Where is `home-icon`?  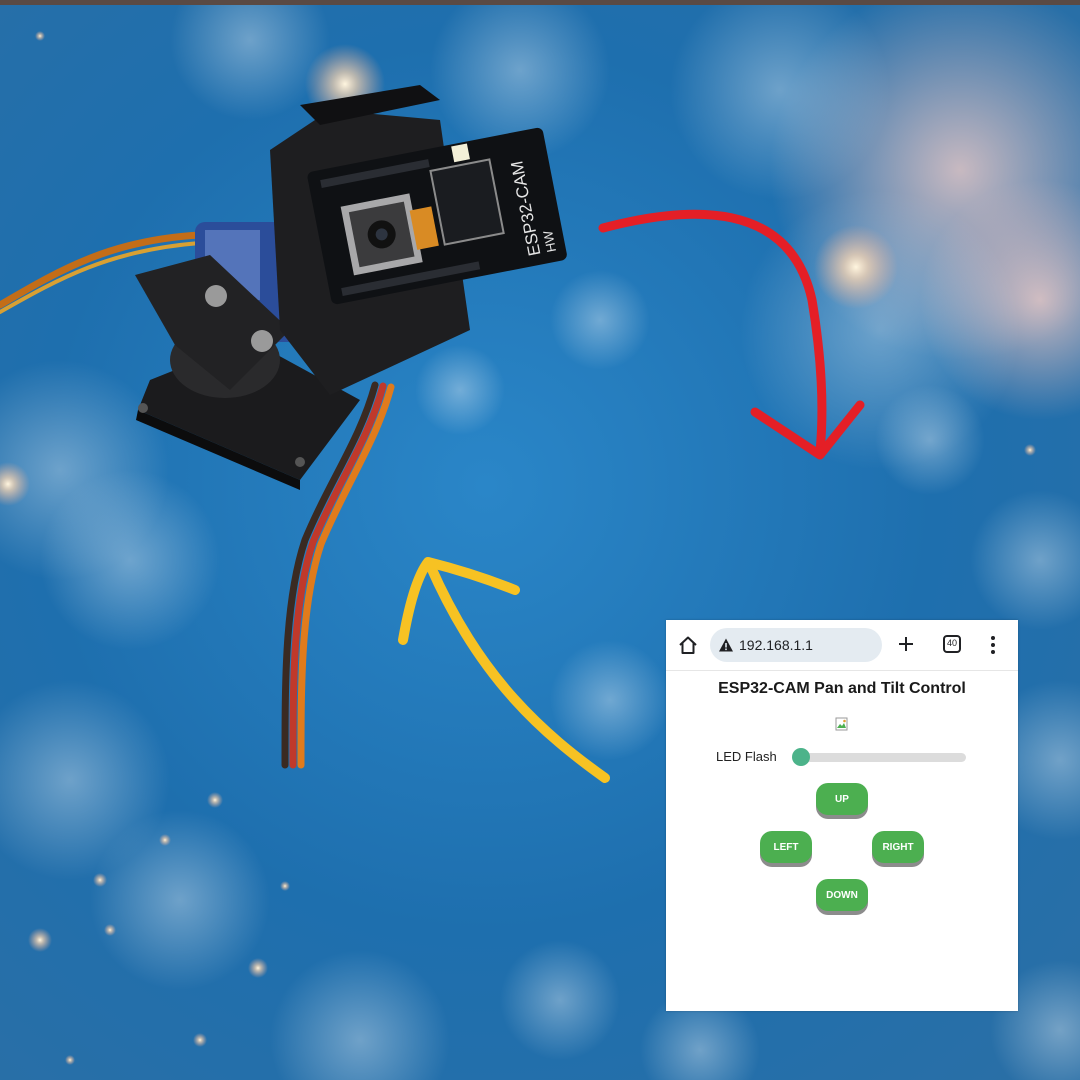
home-icon is located at coordinates (688, 645).